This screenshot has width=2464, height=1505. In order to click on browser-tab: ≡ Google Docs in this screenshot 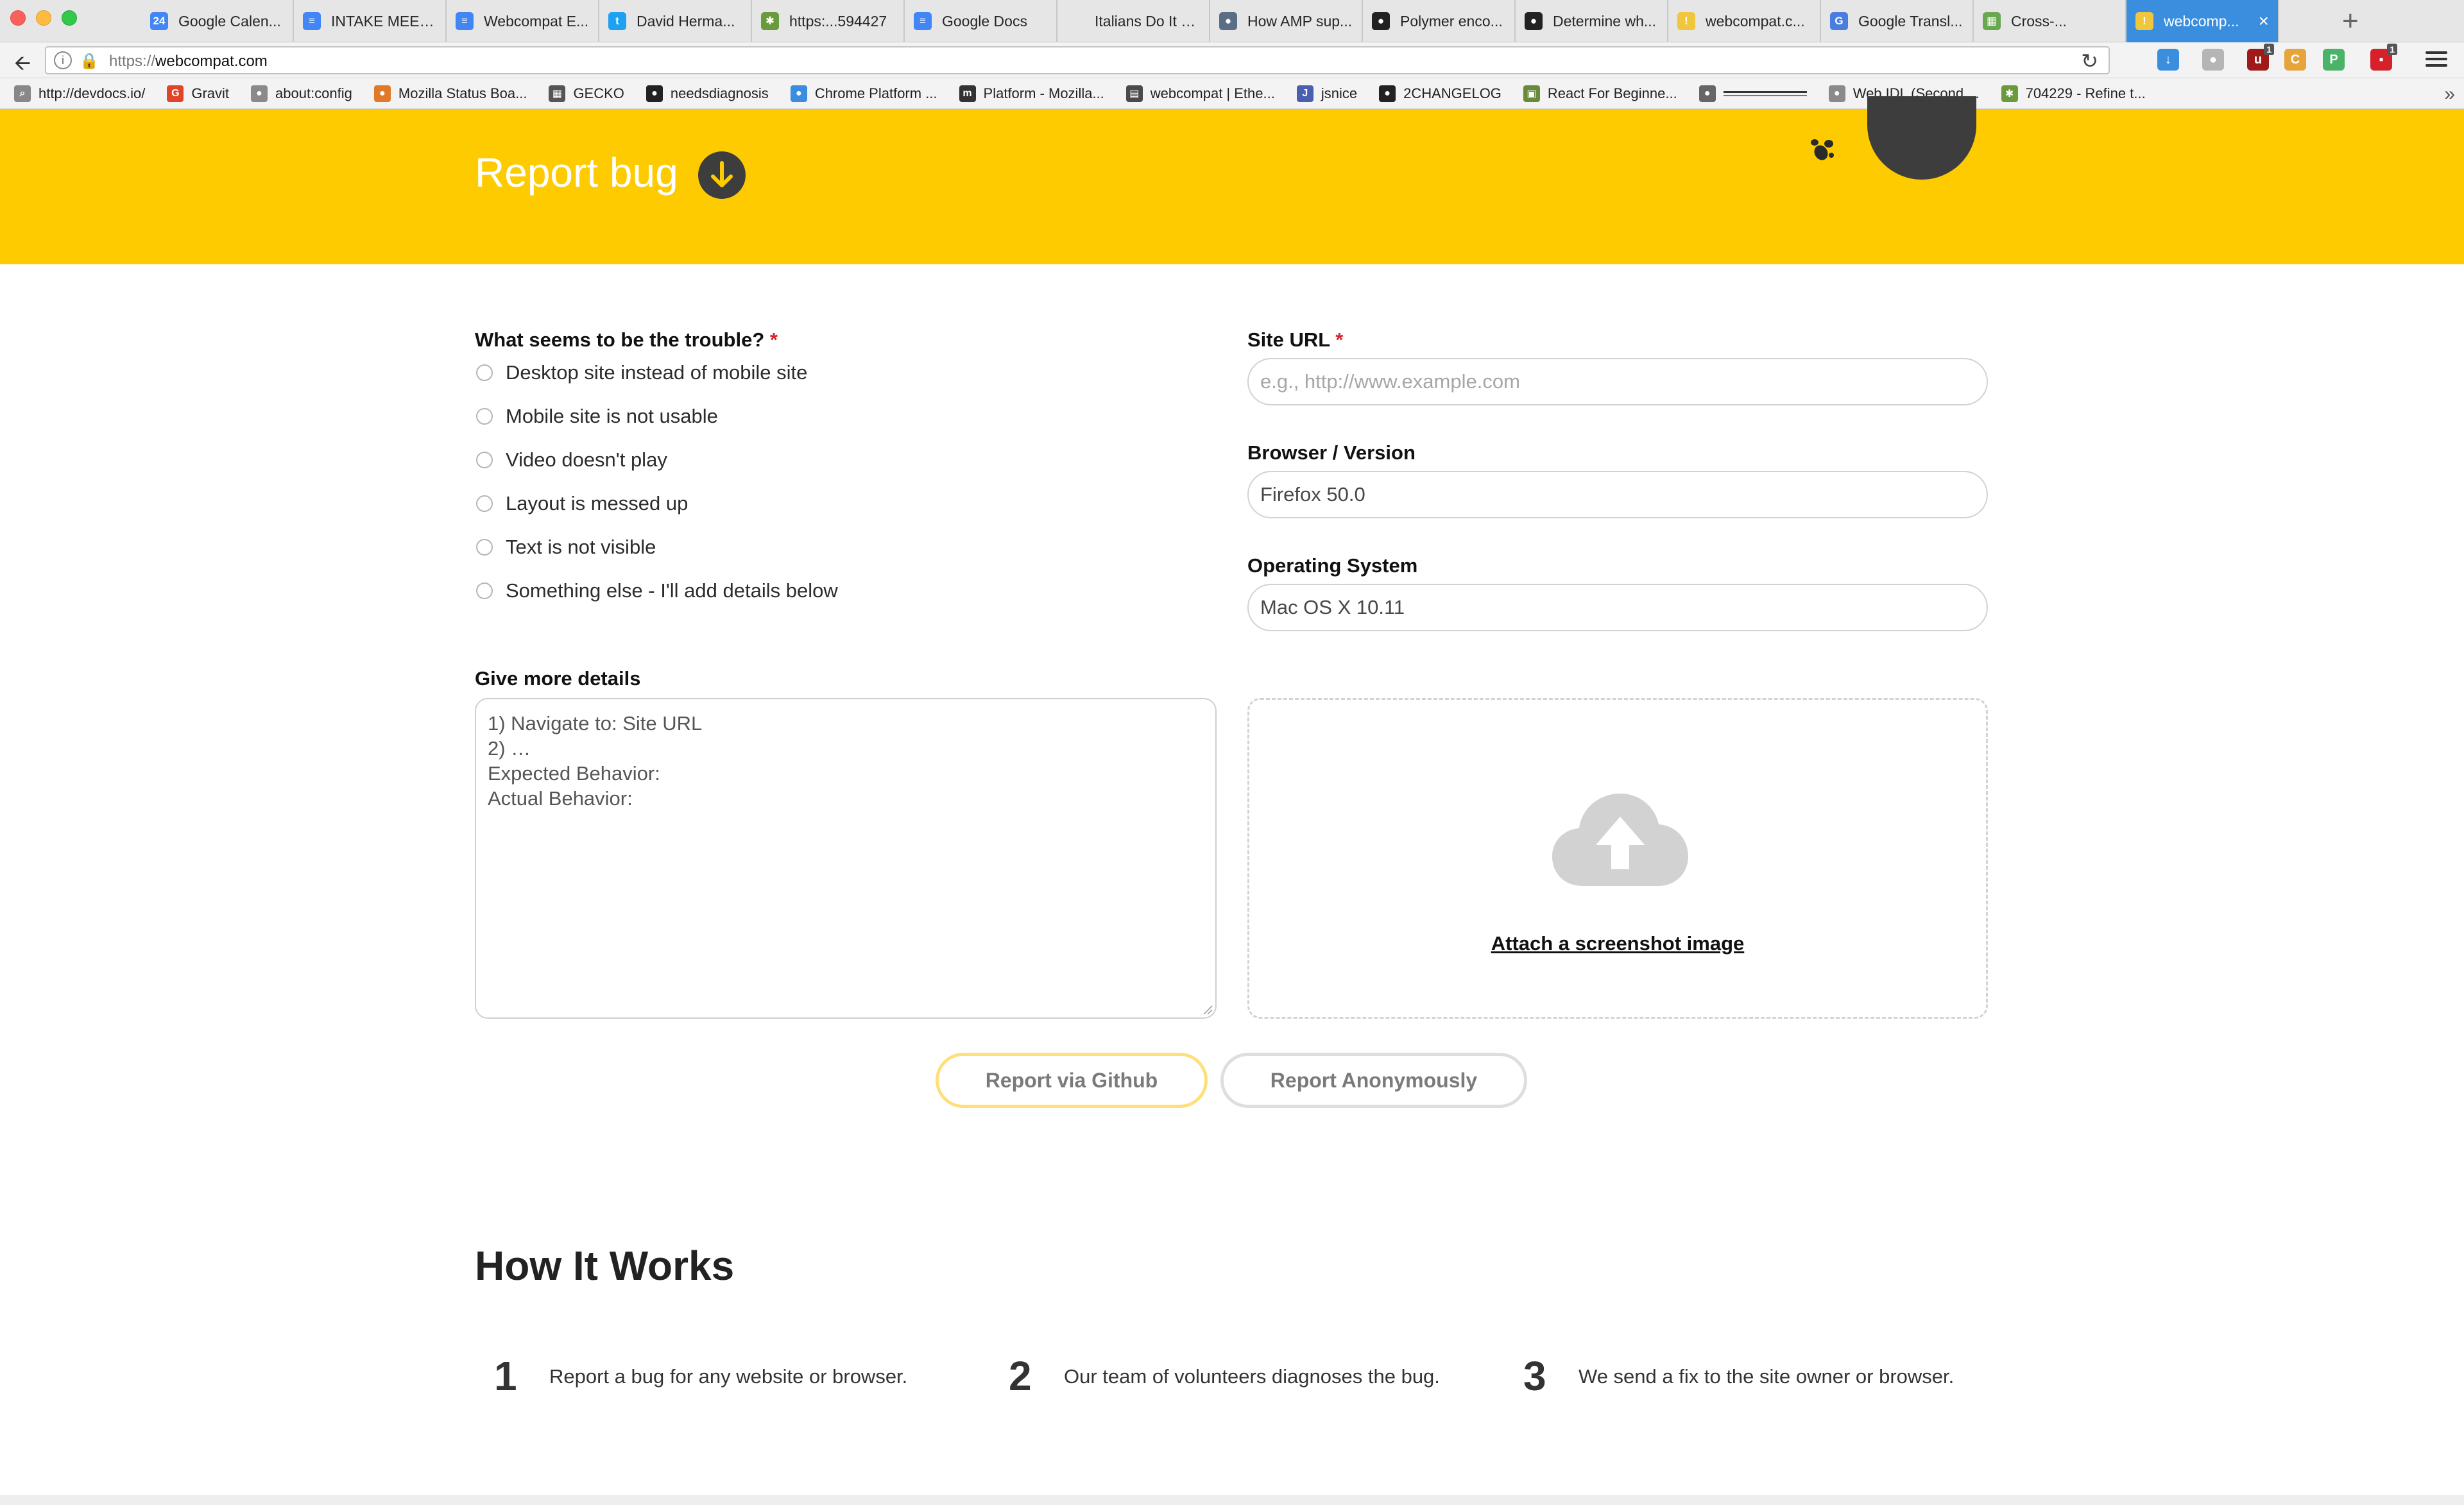, I will do `click(981, 21)`.